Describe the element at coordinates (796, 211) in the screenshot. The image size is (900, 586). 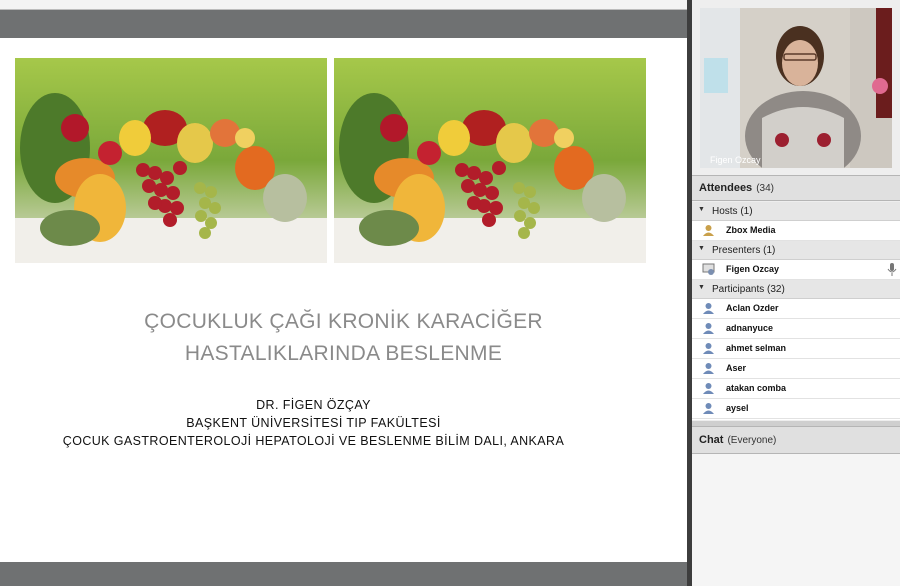
I see `group-hosts: ▼ Hosts (1)` at that location.